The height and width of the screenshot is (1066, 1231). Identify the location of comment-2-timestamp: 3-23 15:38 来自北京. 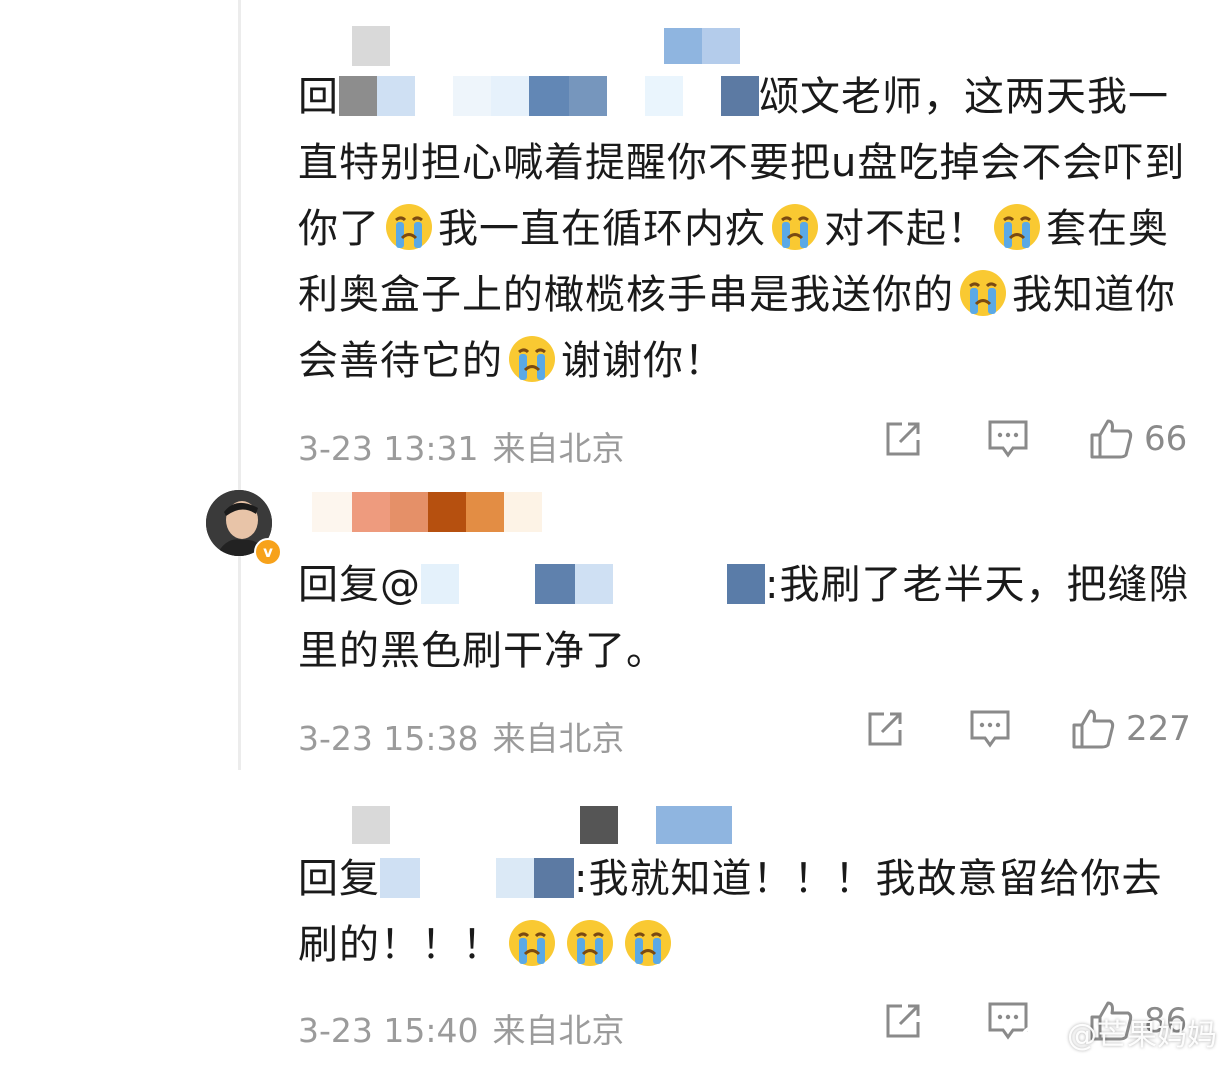
(461, 738).